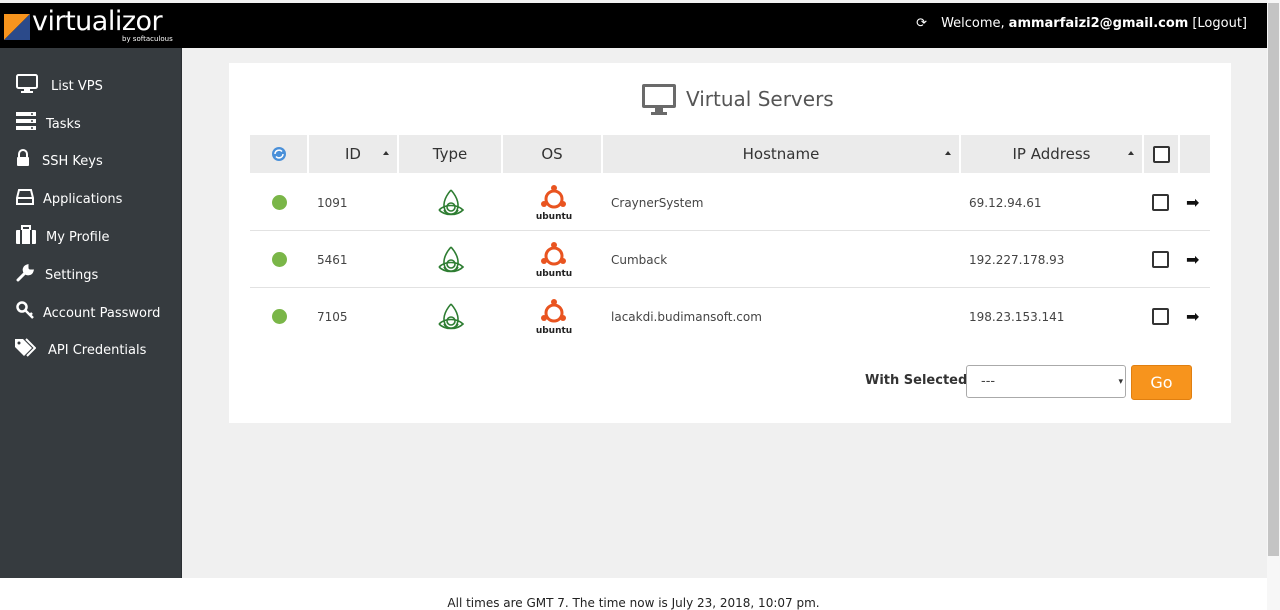 The height and width of the screenshot is (610, 1280). I want to click on bulk-action-select: --- ▾, so click(1046, 381).